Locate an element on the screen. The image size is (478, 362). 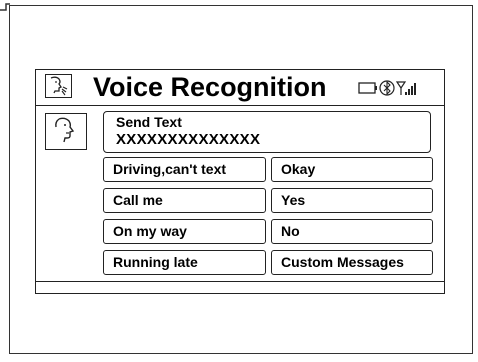
bluetooth-icon is located at coordinates (387, 88).